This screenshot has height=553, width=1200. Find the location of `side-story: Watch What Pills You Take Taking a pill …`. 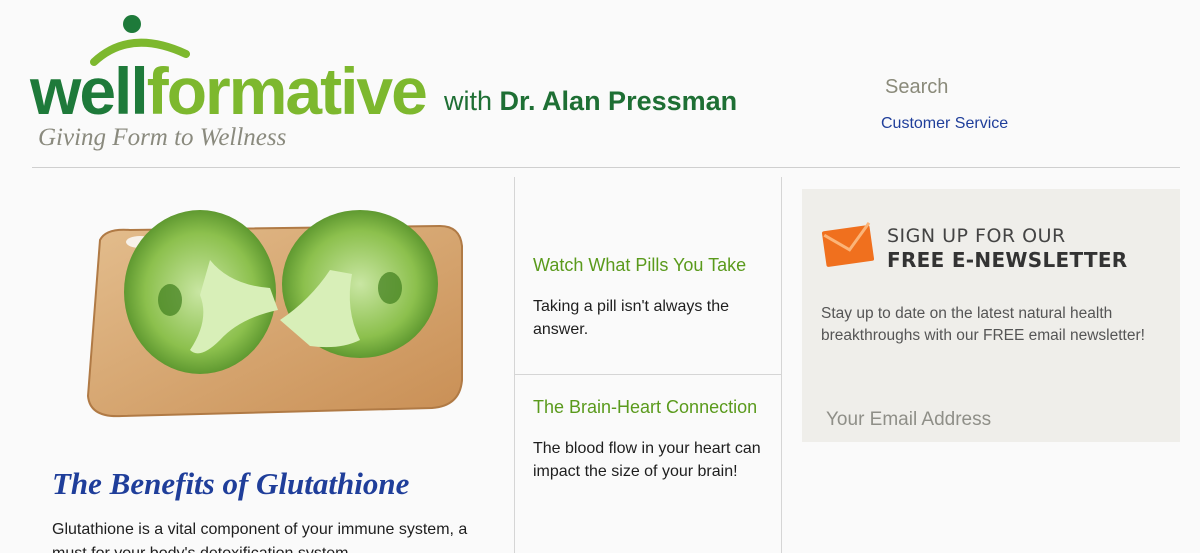

side-story: Watch What Pills You Take Taking a pill … is located at coordinates (650, 297).